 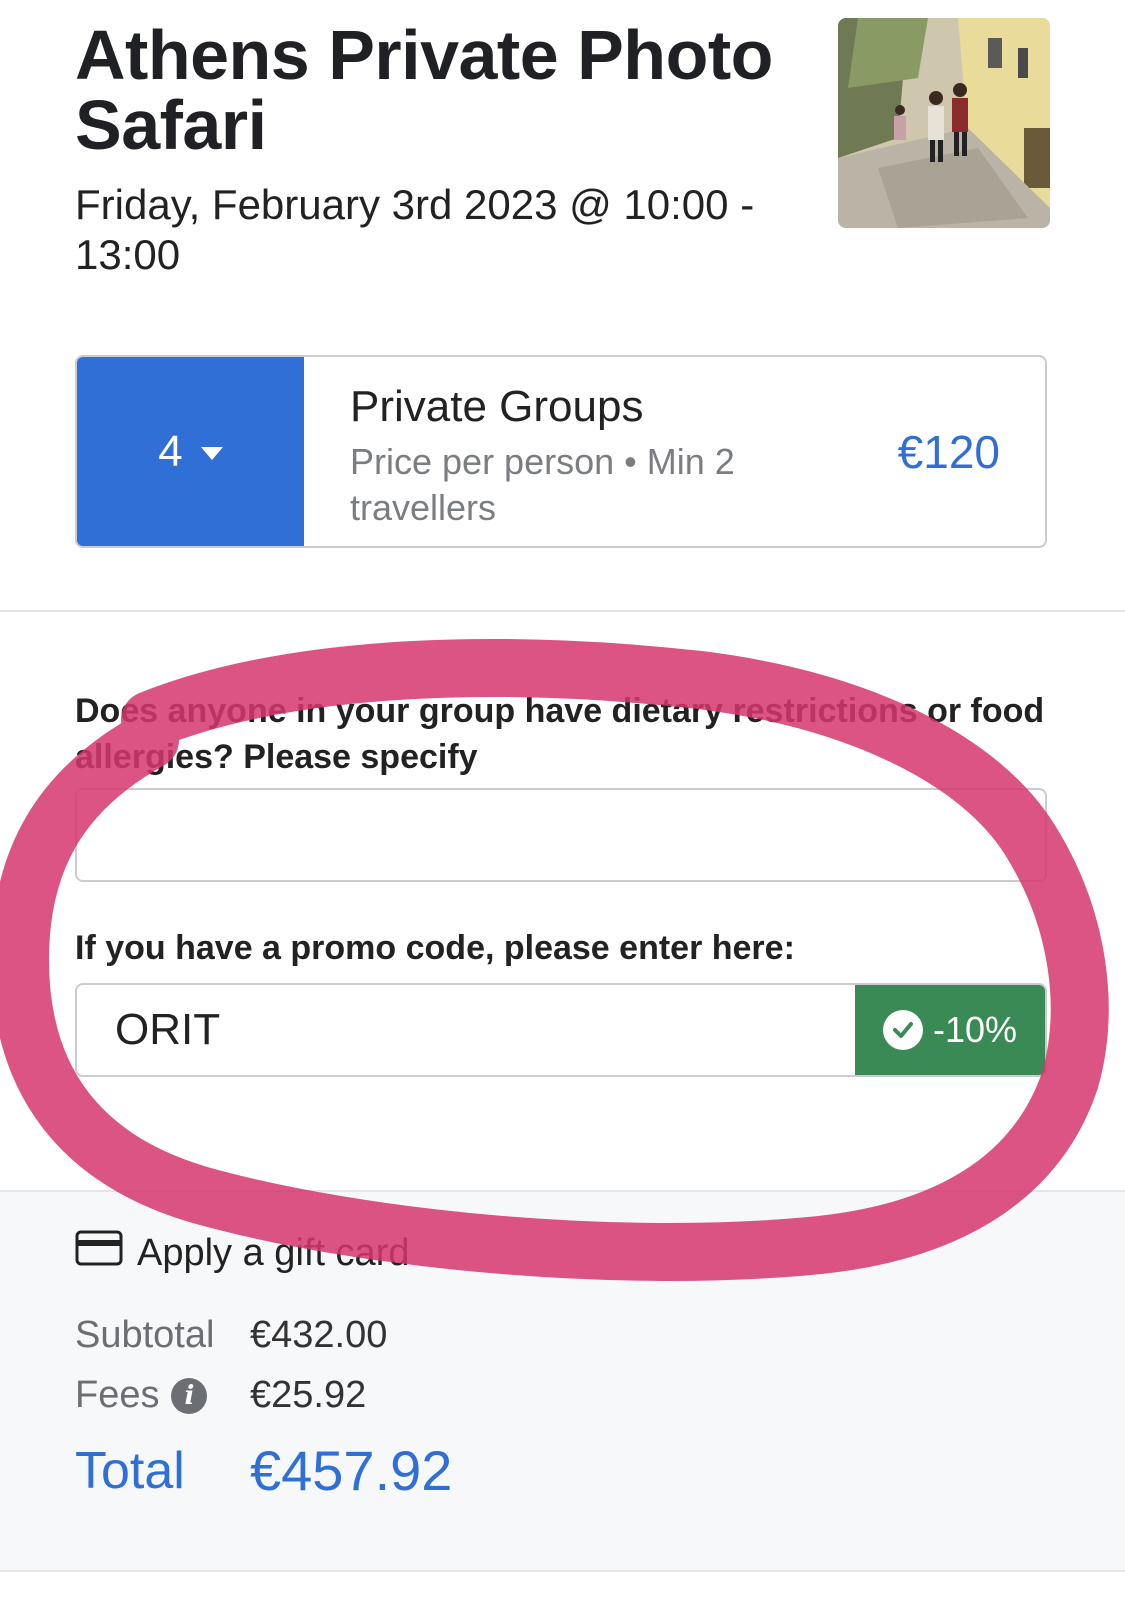 I want to click on fees-label: Fees, so click(x=117, y=1395).